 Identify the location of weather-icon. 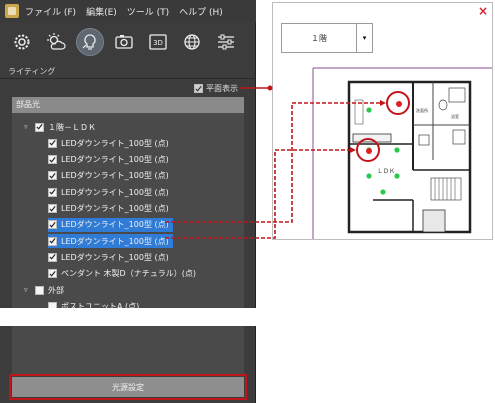
(56, 41).